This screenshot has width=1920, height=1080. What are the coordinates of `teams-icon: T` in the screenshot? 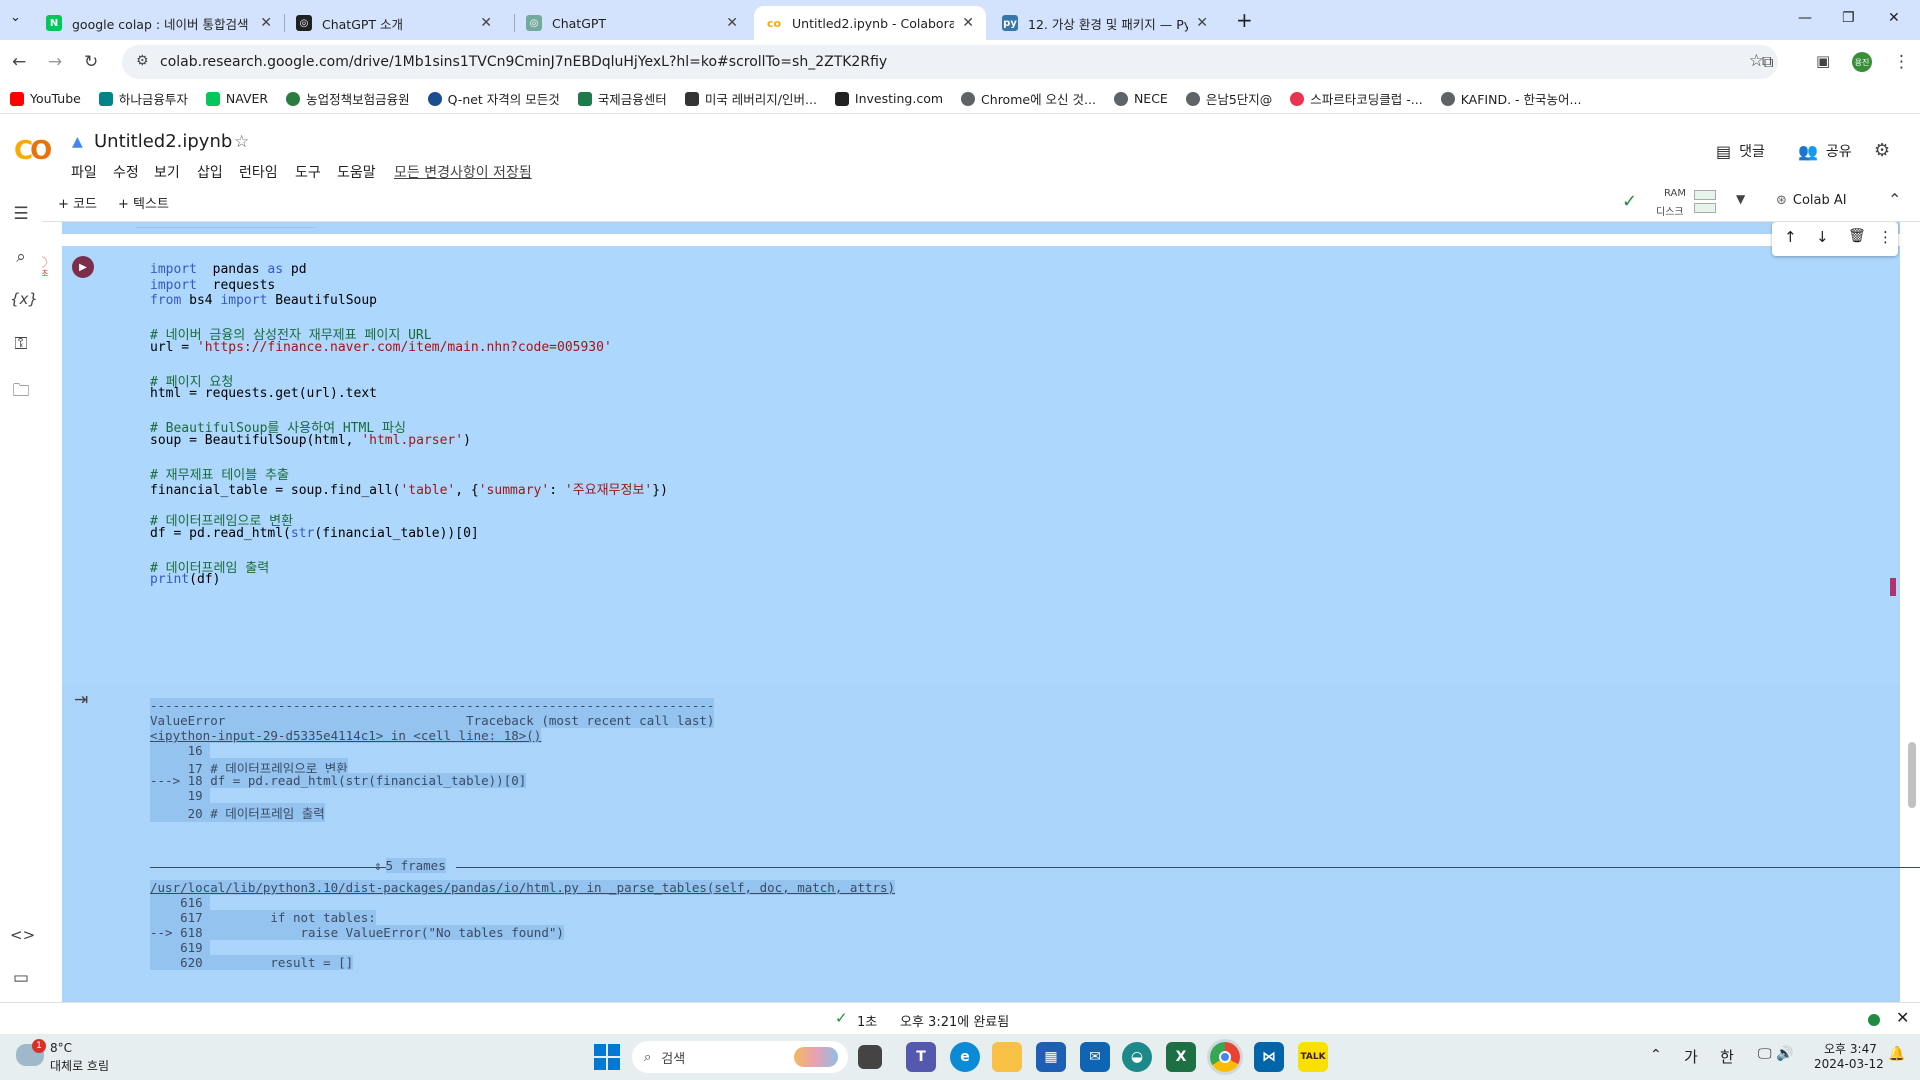 It's located at (921, 1057).